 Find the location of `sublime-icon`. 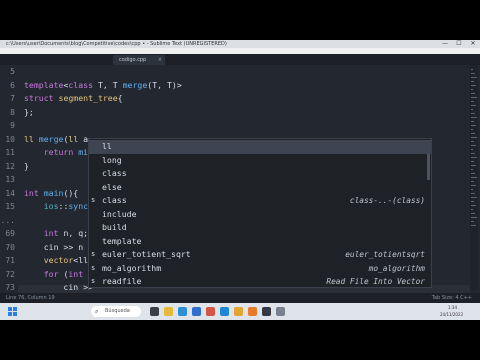

sublime-icon is located at coordinates (252, 311).